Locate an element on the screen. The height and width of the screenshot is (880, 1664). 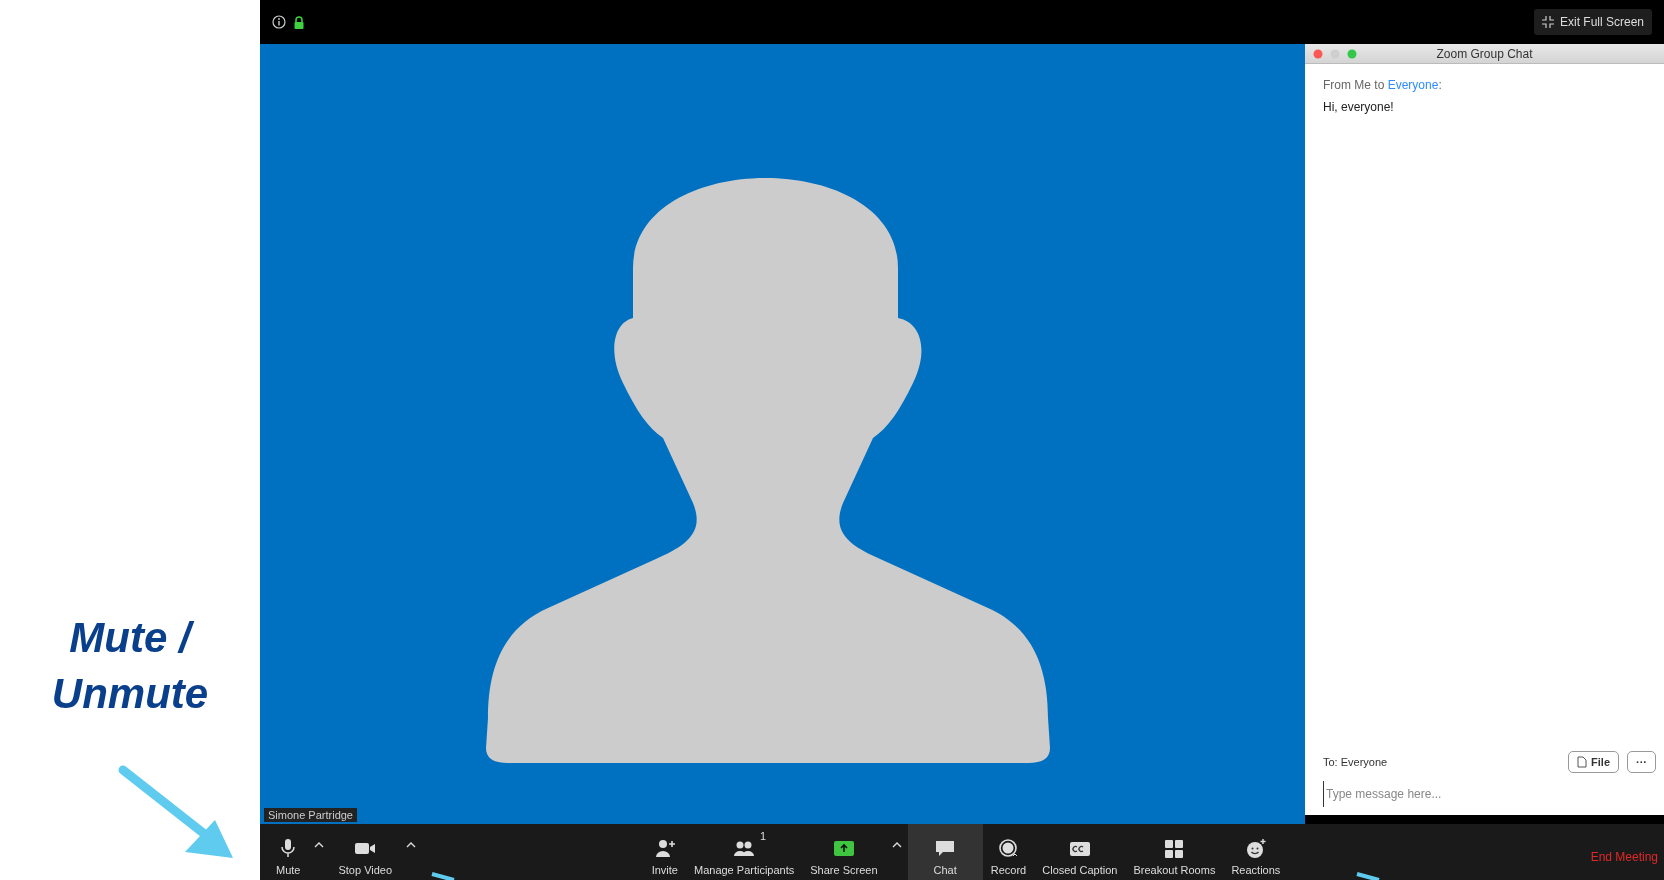
participant-name: Simone Partridge is located at coordinates (310, 815).